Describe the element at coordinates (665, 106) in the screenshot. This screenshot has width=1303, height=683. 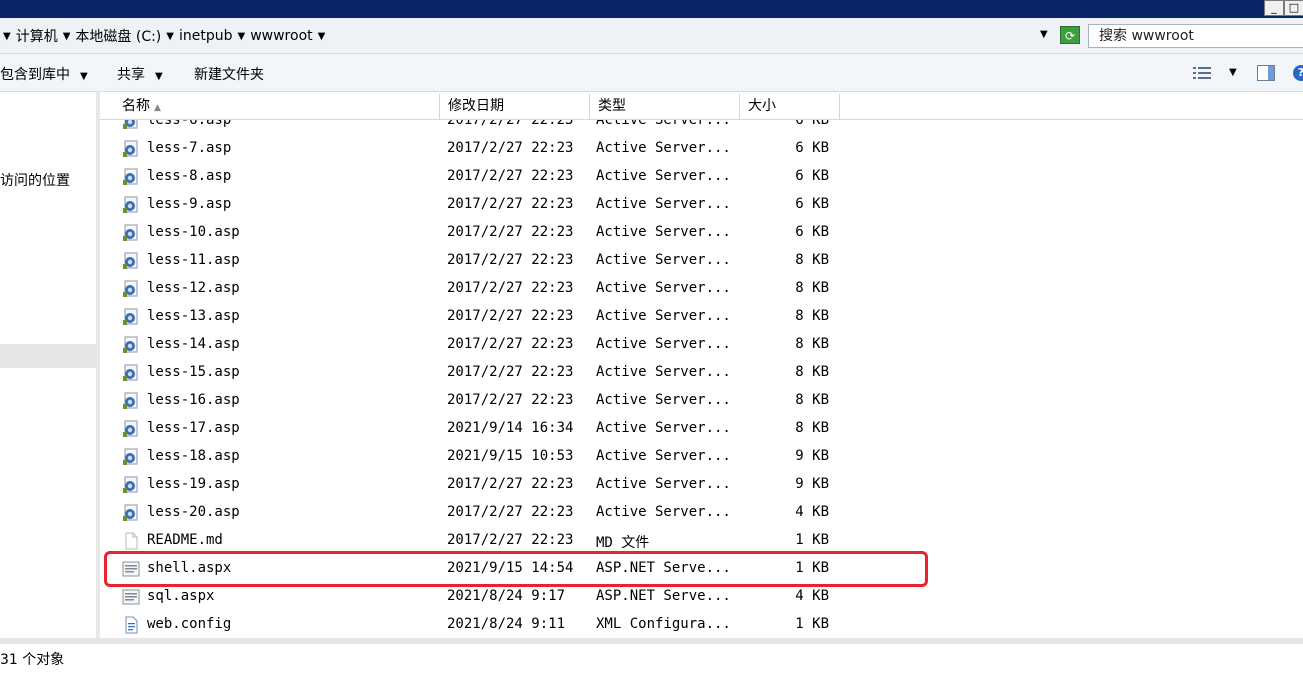
I see `column-header-type: 类型` at that location.